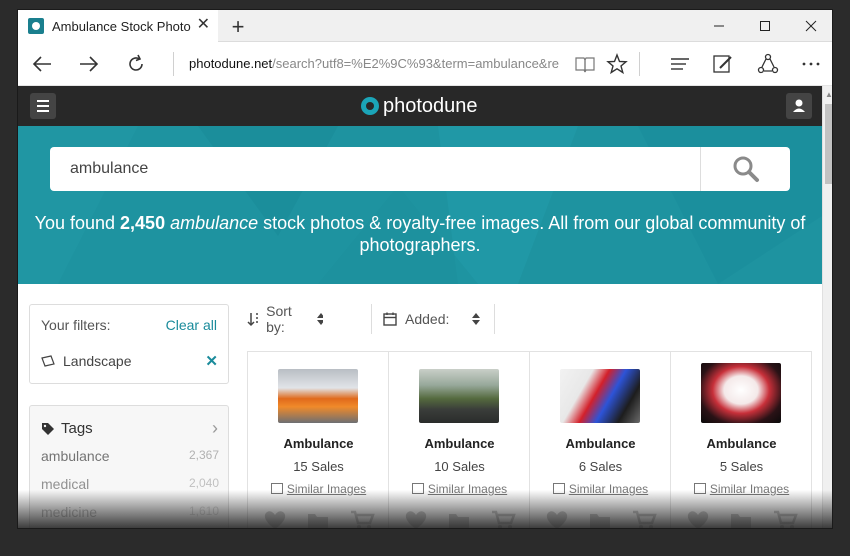  I want to click on result-sales: 6 Sales, so click(600, 466).